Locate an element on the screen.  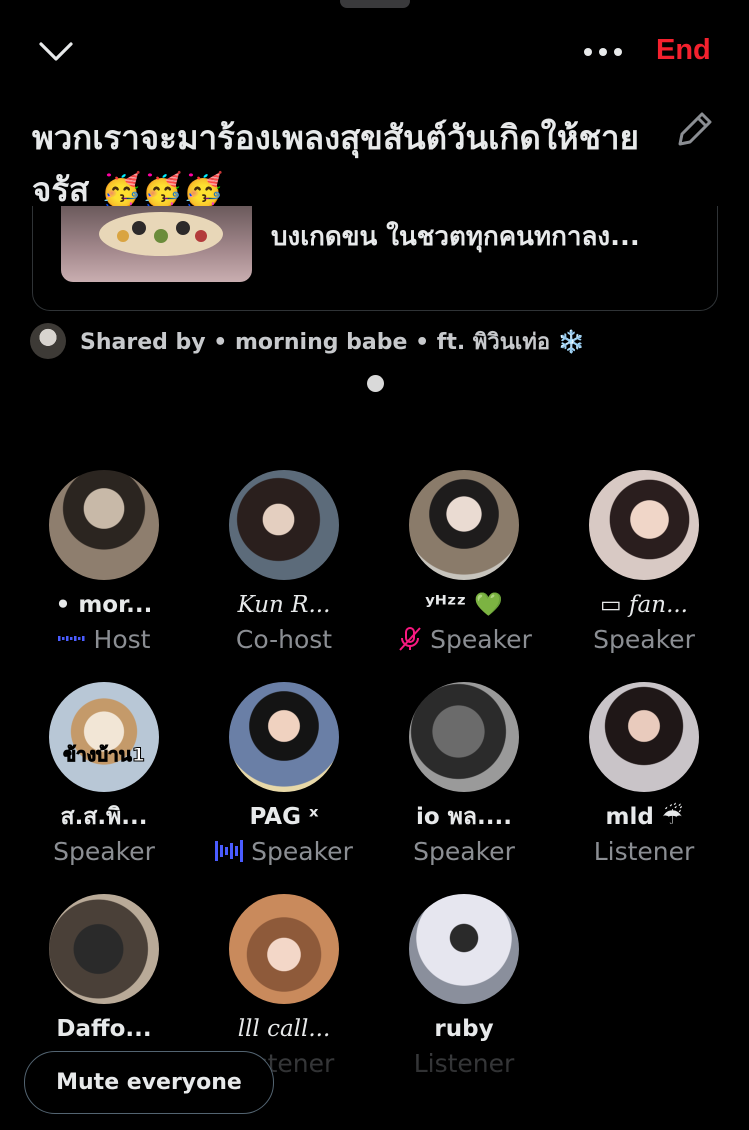
participant-name: ruby is located at coordinates (464, 1029).